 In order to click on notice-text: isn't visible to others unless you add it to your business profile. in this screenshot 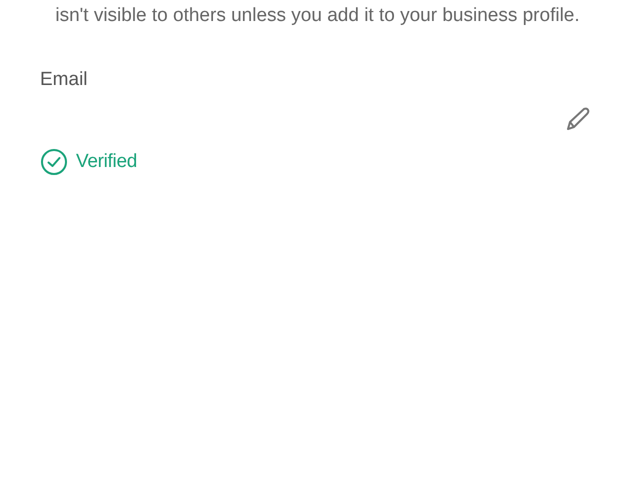, I will do `click(317, 16)`.